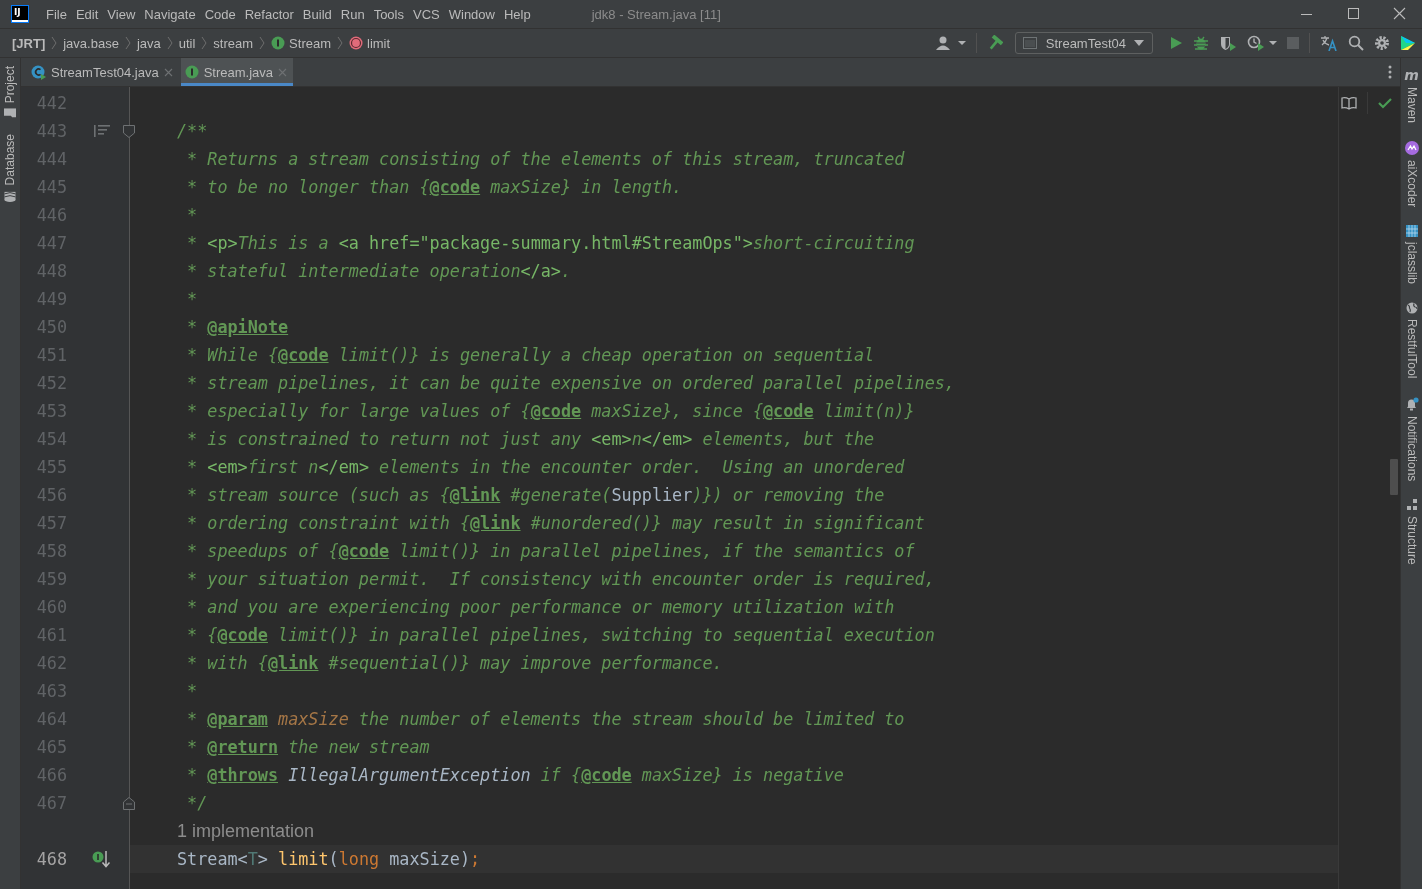  I want to click on breadcrumb: limit, so click(370, 43).